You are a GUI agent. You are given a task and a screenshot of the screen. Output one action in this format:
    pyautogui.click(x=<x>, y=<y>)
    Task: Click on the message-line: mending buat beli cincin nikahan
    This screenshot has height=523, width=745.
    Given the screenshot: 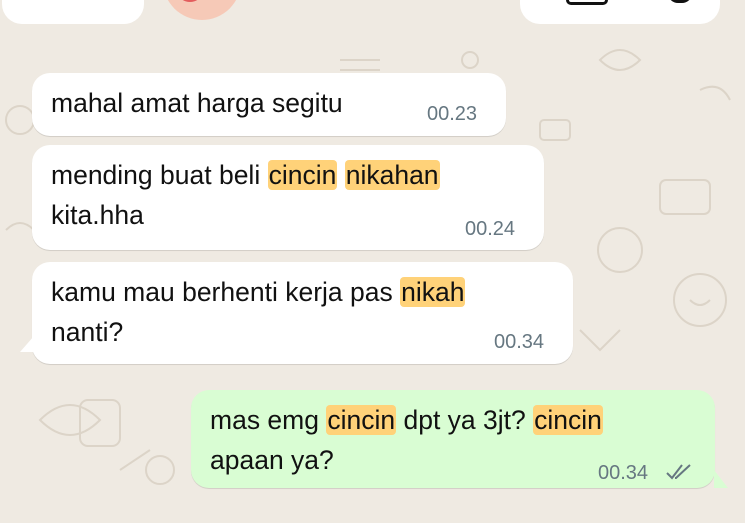 What is the action you would take?
    pyautogui.click(x=288, y=175)
    